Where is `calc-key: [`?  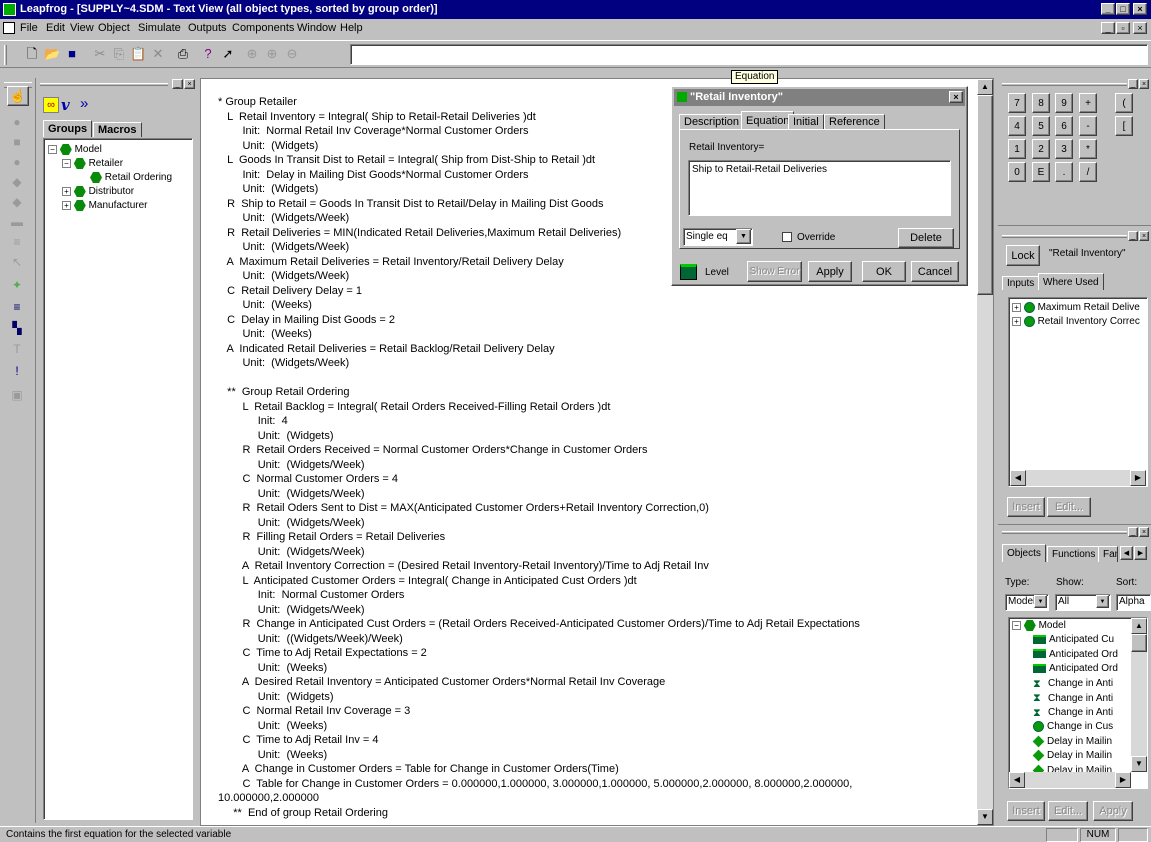
calc-key: [ is located at coordinates (1124, 126).